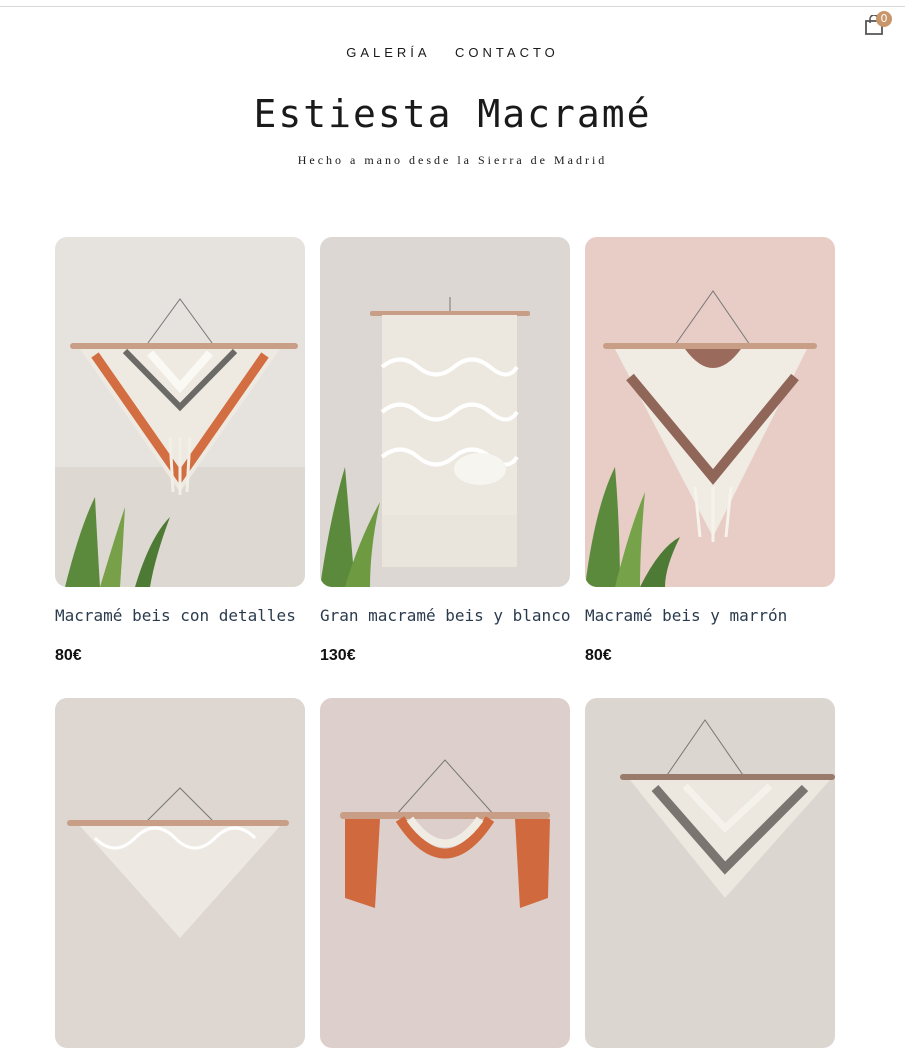 The height and width of the screenshot is (1048, 905). What do you see at coordinates (686, 615) in the screenshot?
I see `product-name: Macramé beis y marrón` at bounding box center [686, 615].